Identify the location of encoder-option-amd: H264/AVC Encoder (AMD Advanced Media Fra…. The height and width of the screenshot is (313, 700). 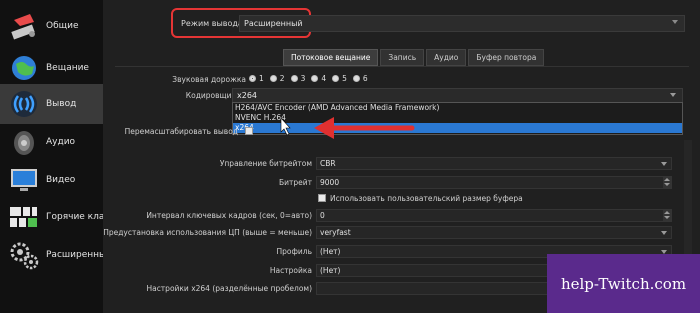
(457, 108).